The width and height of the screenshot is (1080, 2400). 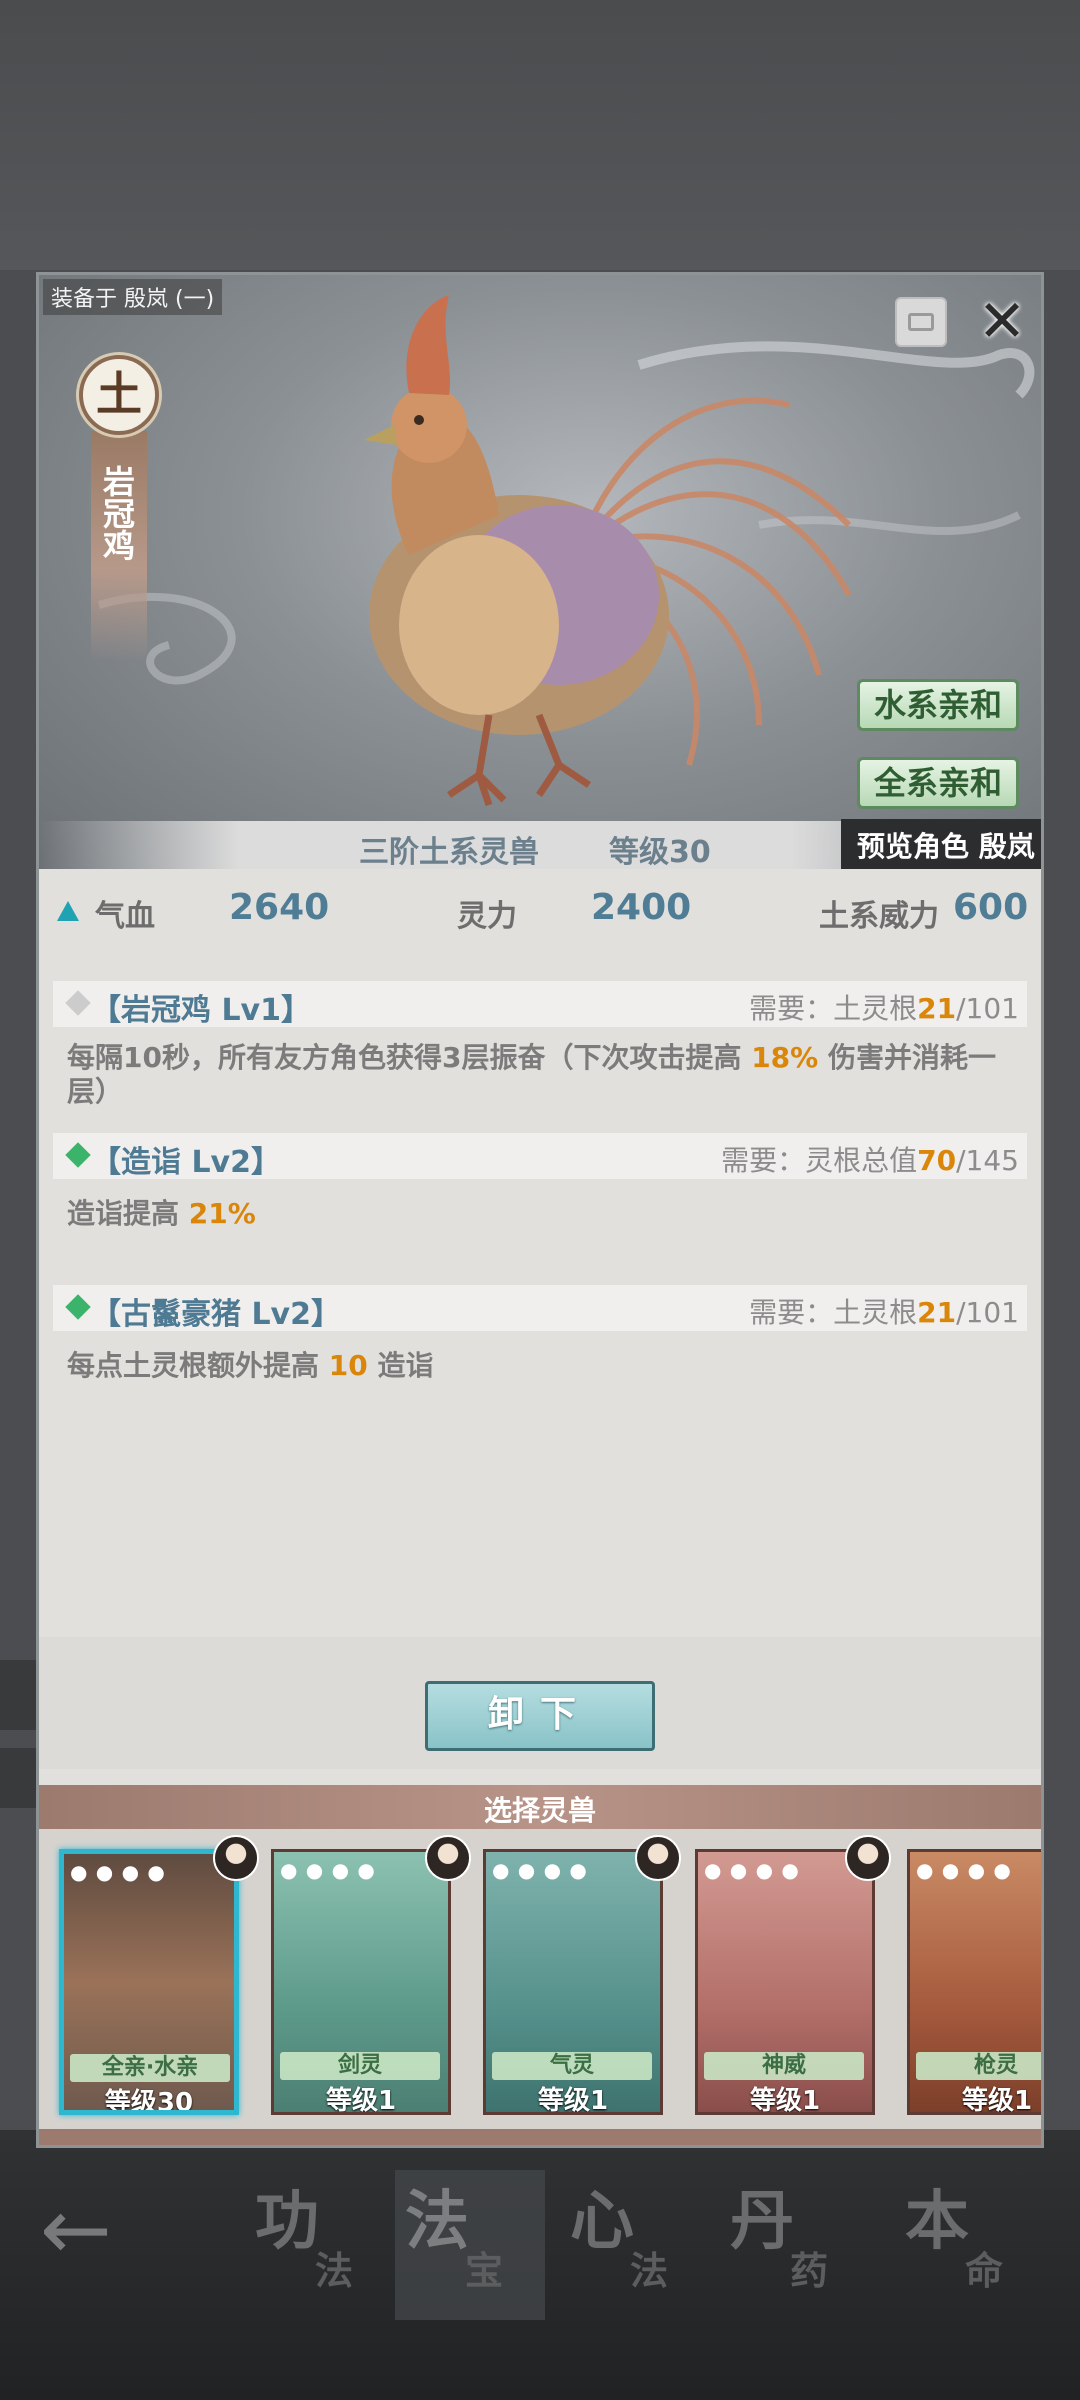 I want to click on nav-tab-char: 功, so click(x=287, y=2221).